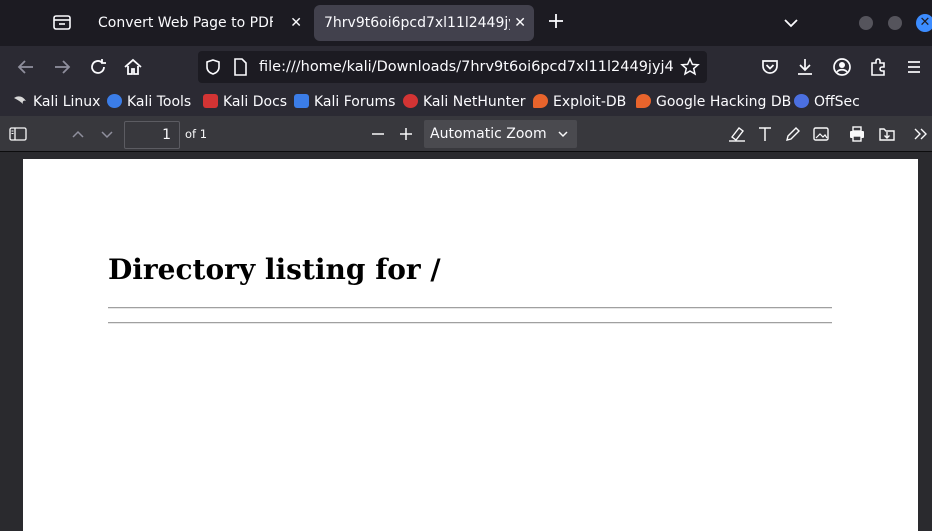 The image size is (932, 531). What do you see at coordinates (643, 101) in the screenshot?
I see `ghdb-icon` at bounding box center [643, 101].